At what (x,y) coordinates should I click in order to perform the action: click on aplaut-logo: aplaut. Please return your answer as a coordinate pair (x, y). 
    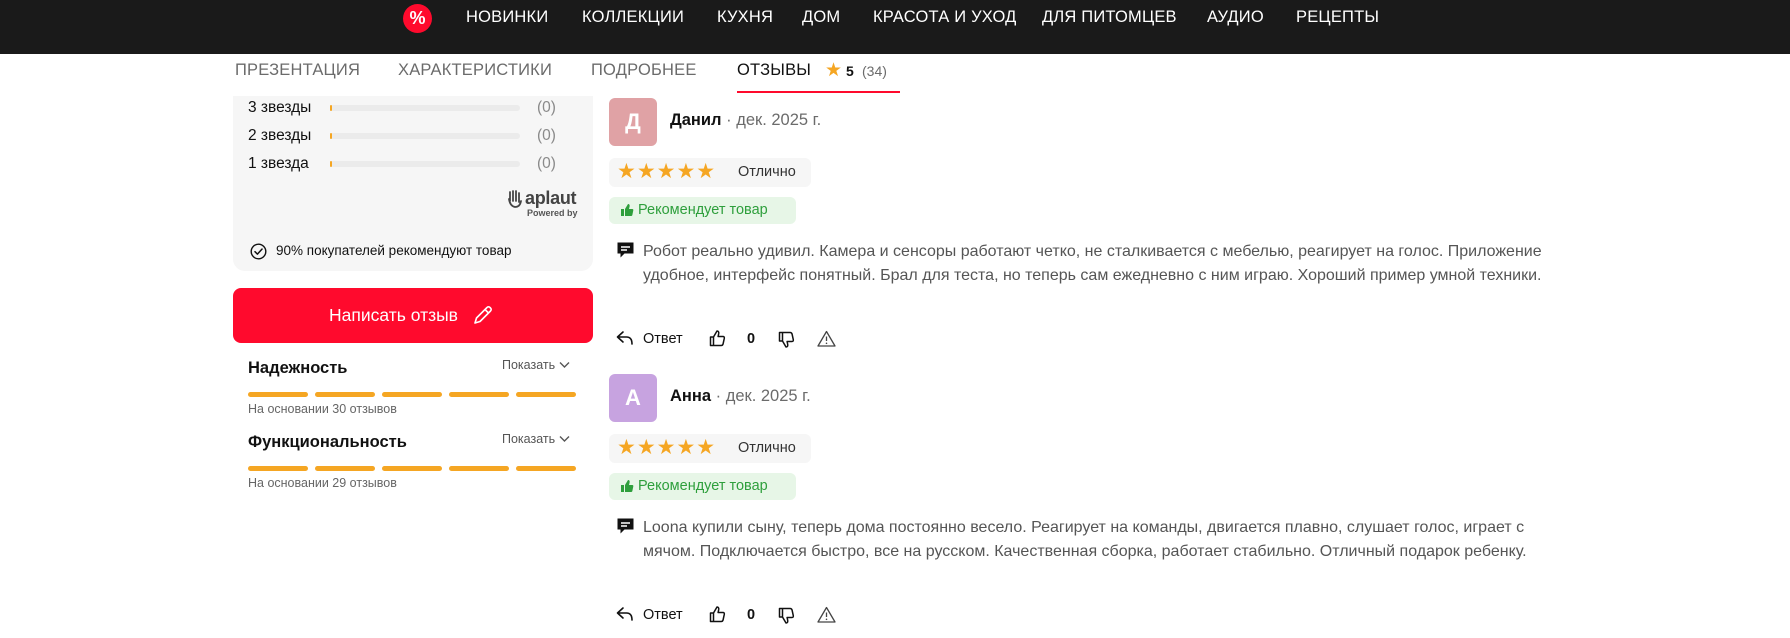
    Looking at the image, I should click on (551, 198).